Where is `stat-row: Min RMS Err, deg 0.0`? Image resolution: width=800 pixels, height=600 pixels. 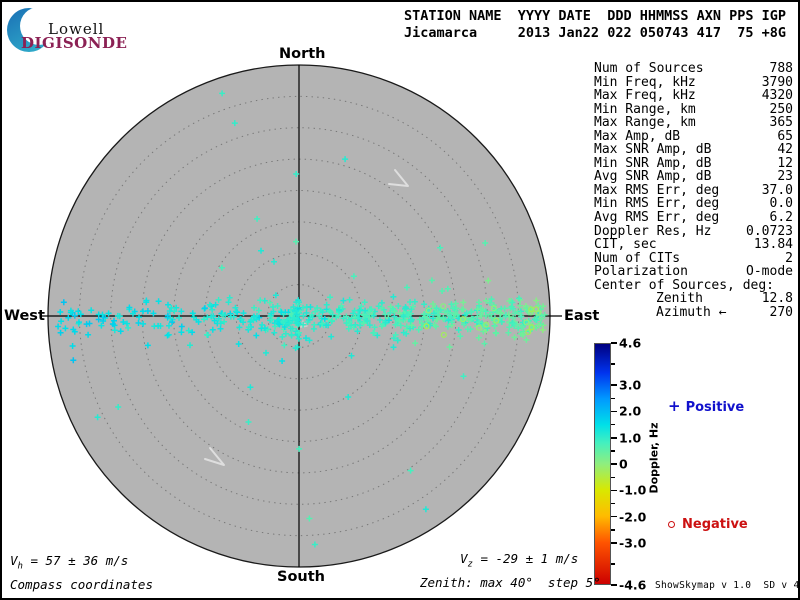
stat-row: Min RMS Err, deg 0.0 is located at coordinates (693, 204).